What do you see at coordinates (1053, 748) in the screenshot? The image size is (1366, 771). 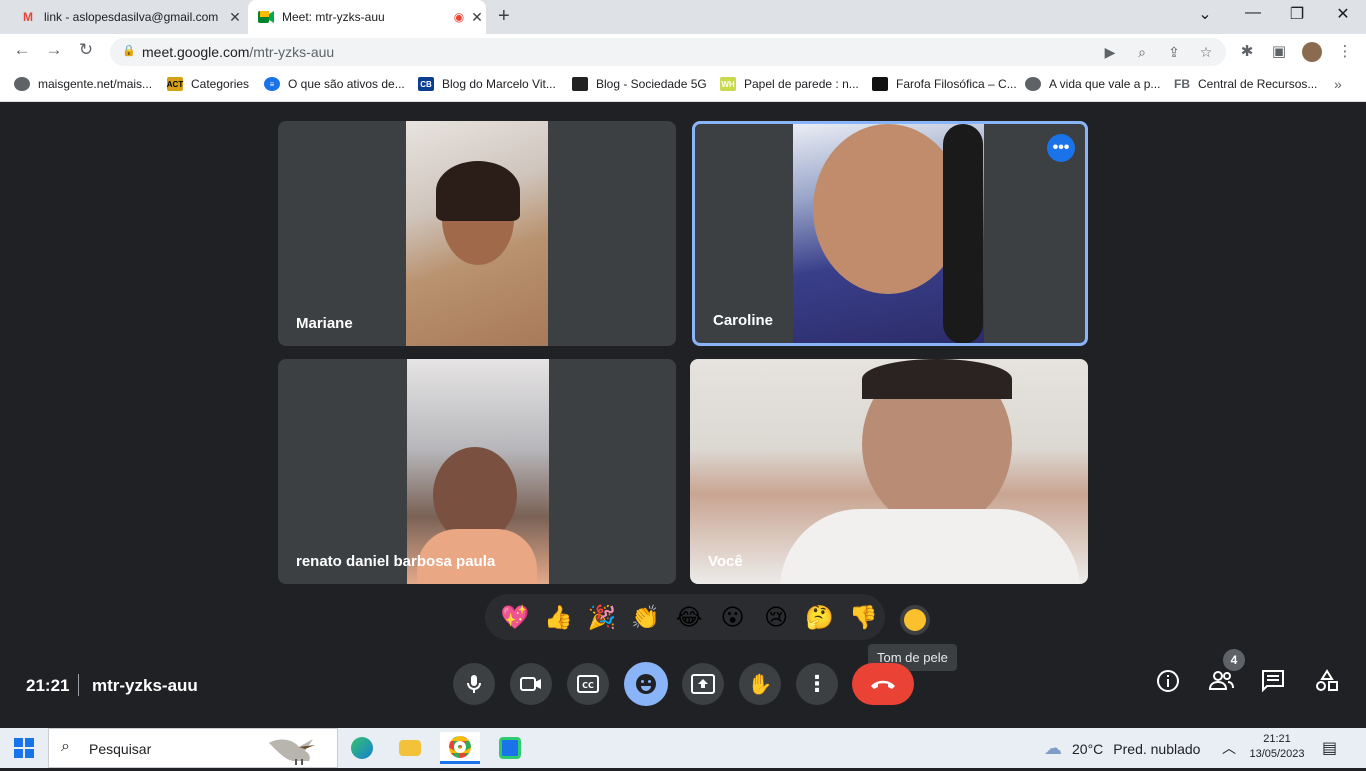 I see `cloud-icon: ☁` at bounding box center [1053, 748].